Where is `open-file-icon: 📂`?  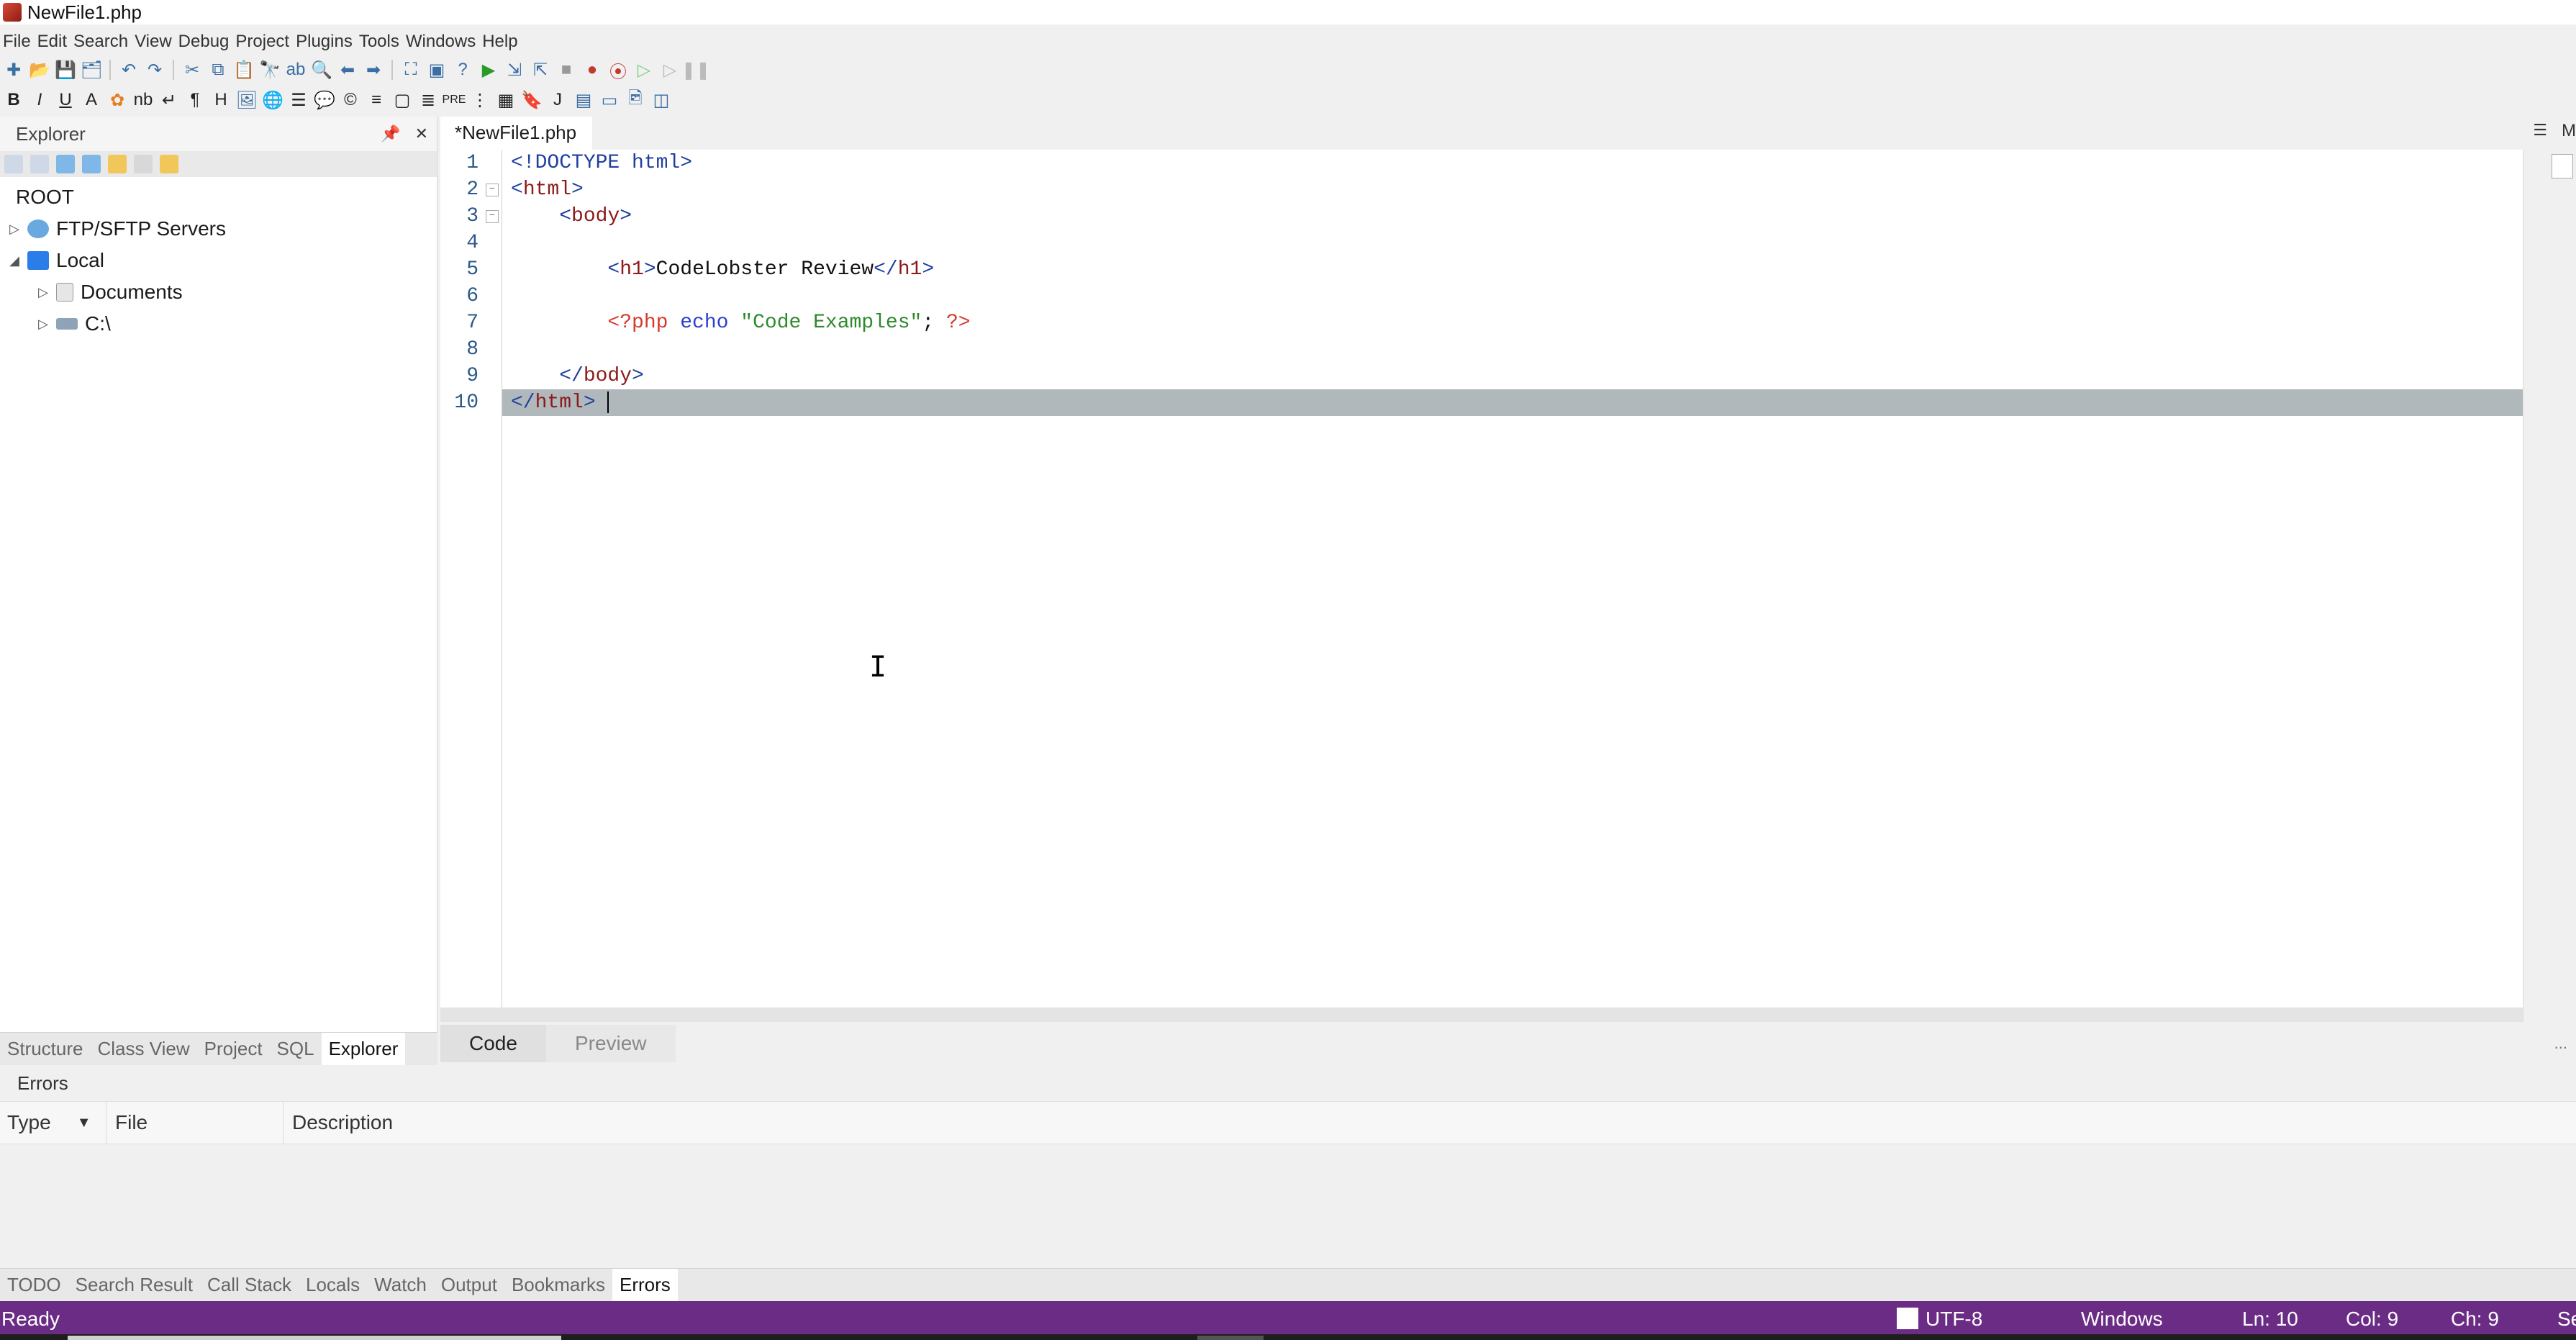
open-file-icon: 📂 is located at coordinates (39, 70).